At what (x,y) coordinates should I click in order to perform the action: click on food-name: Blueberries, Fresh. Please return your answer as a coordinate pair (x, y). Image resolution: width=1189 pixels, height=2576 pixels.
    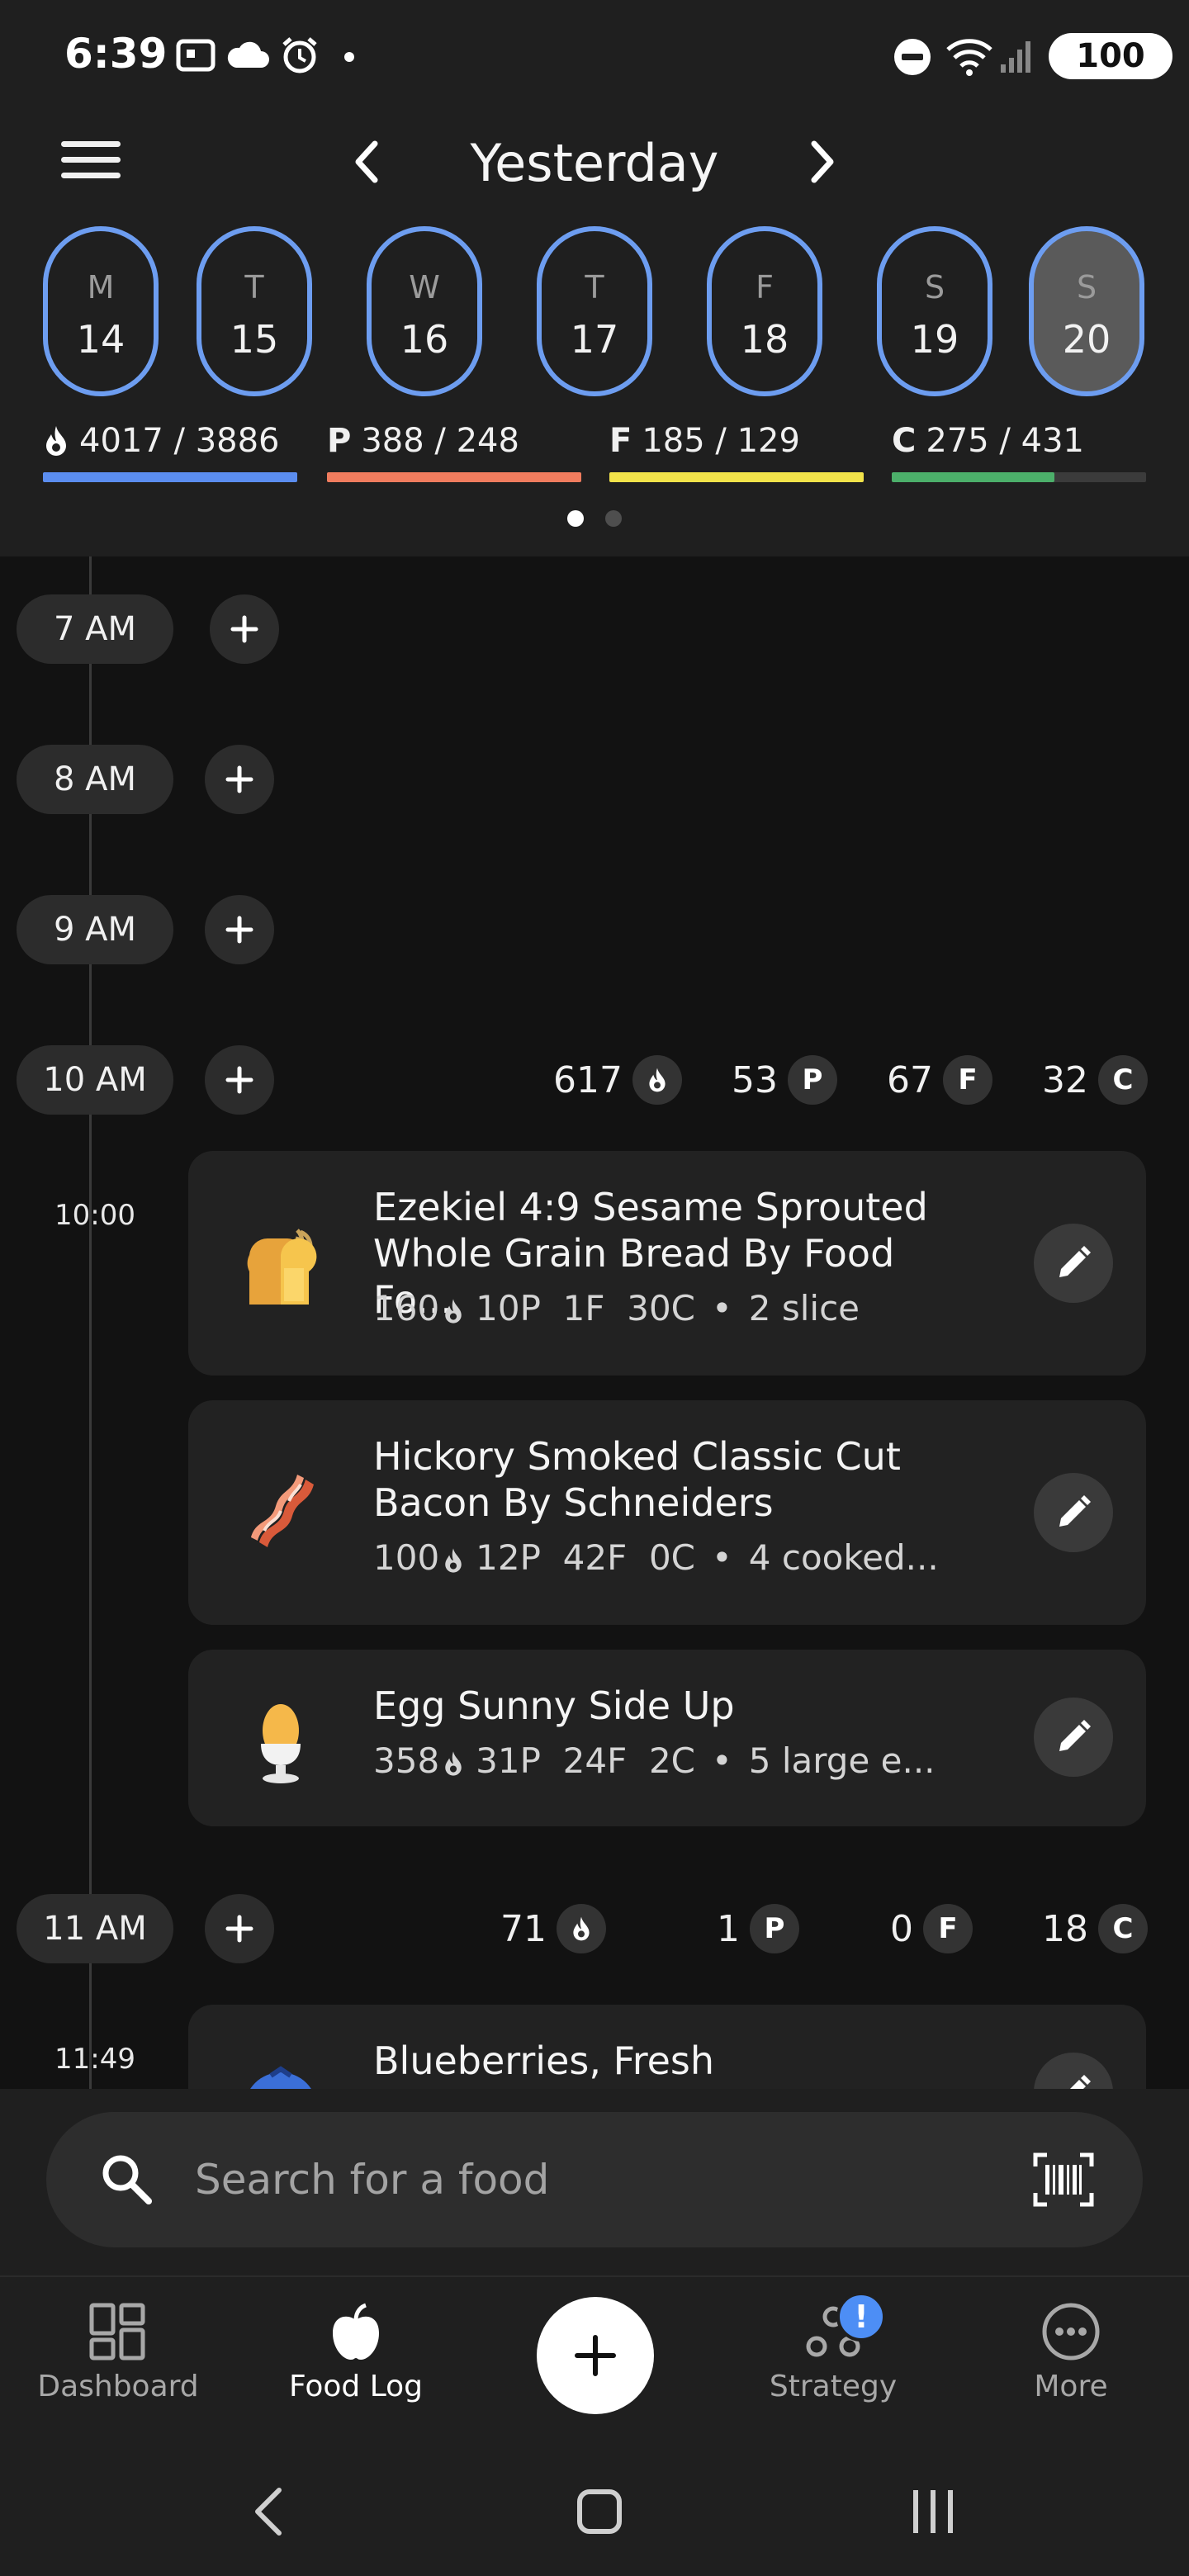
    Looking at the image, I should click on (544, 2061).